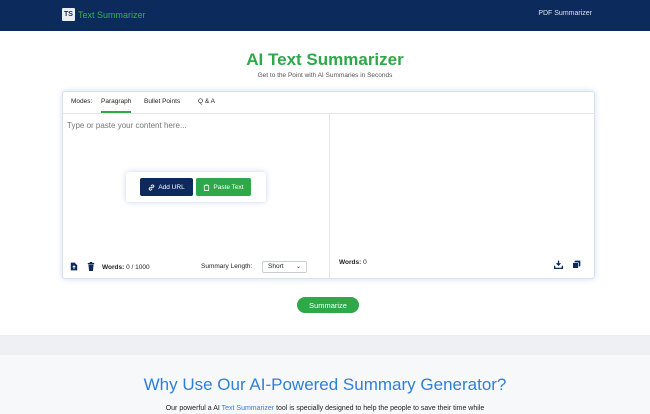  Describe the element at coordinates (90, 266) in the screenshot. I see `delete-trash-icon` at that location.